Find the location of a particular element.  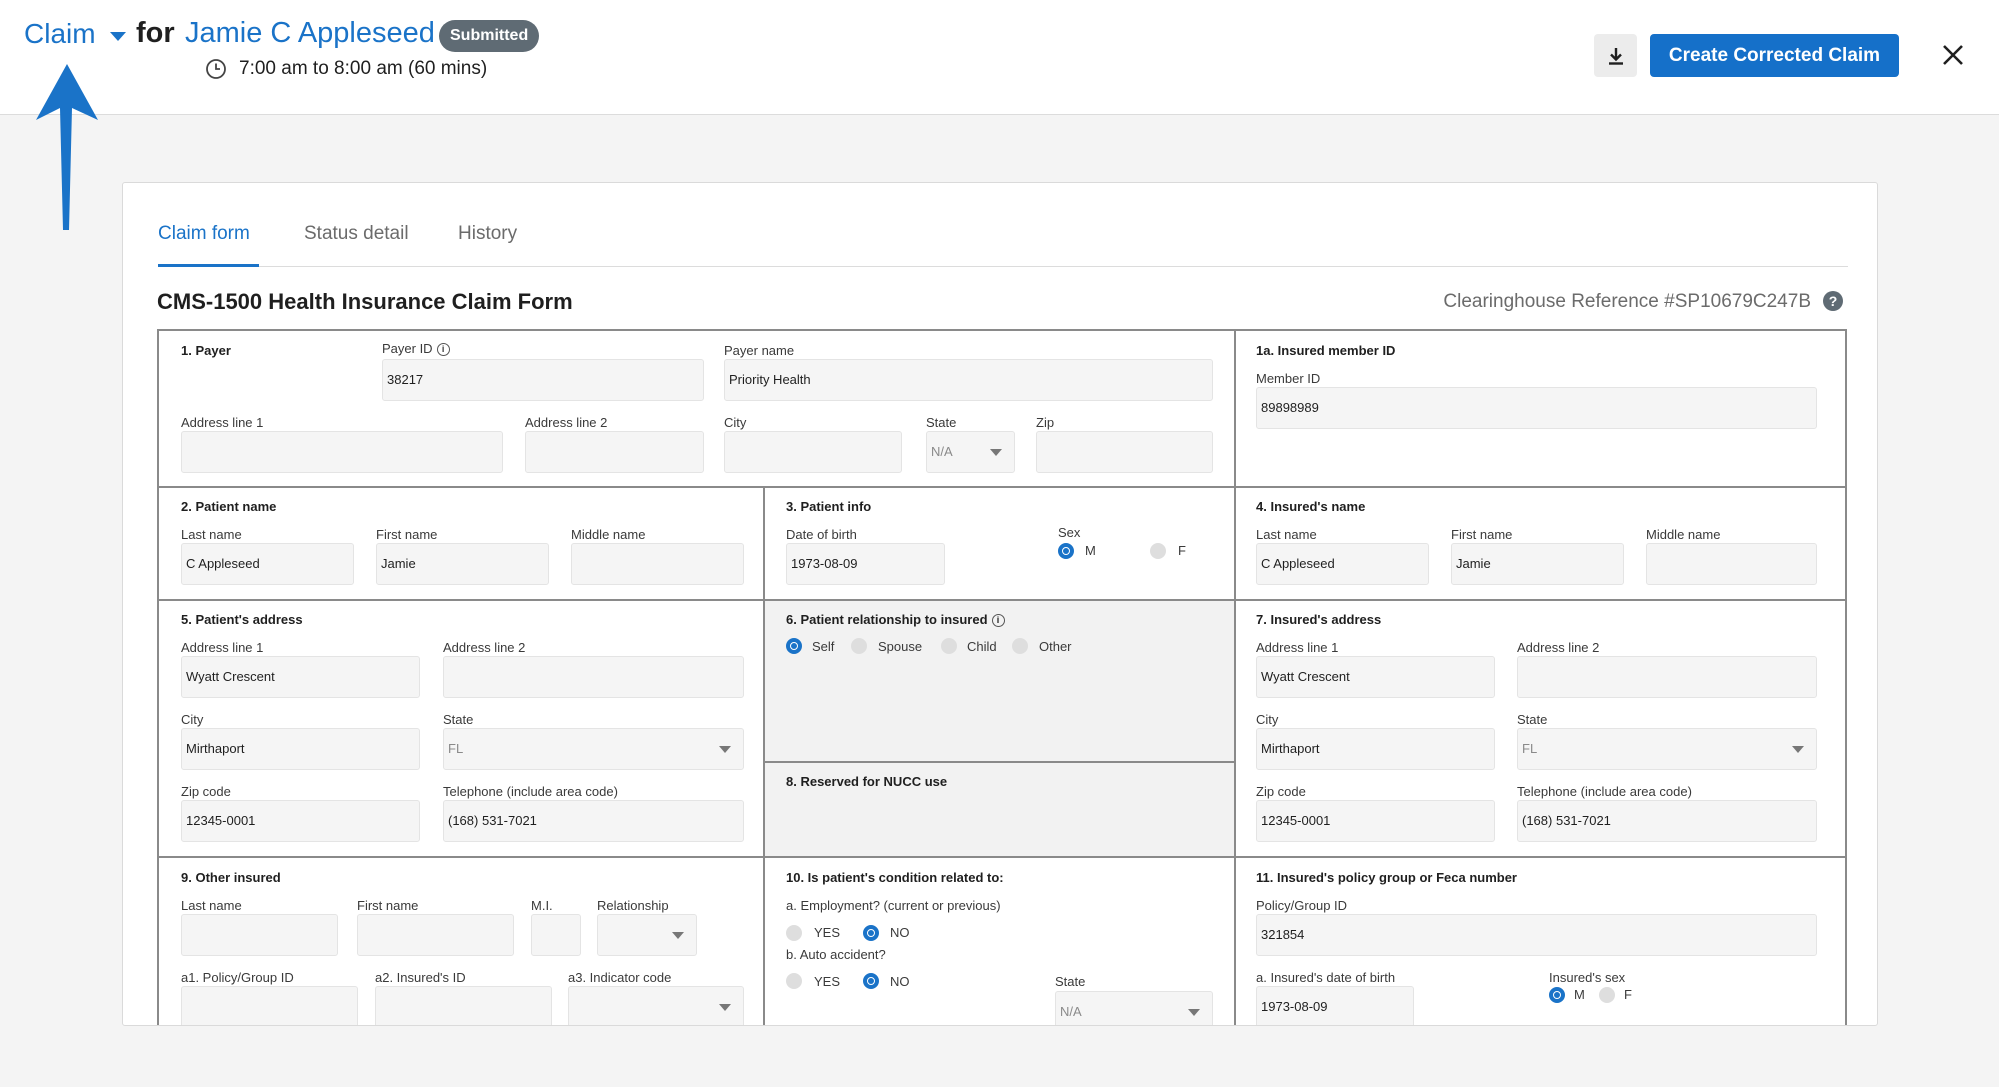

create-corrected-claim-button: Create Corrected Claim is located at coordinates (1774, 55).